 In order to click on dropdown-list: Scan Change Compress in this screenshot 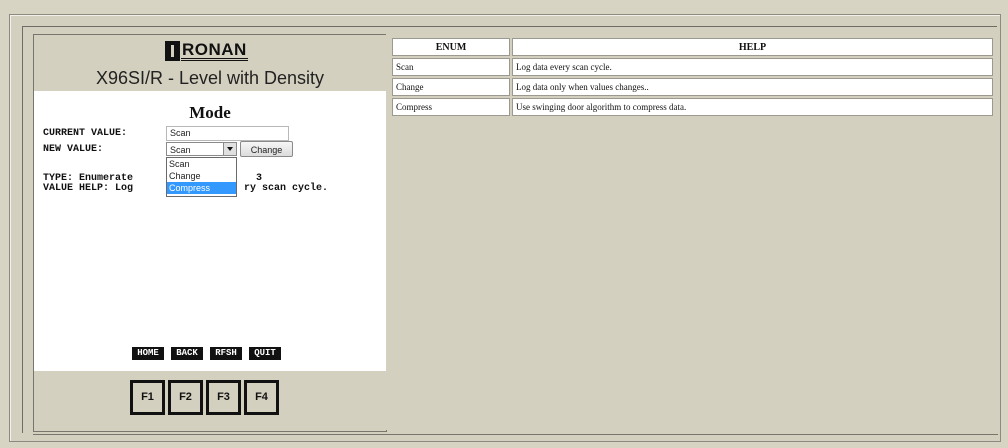, I will do `click(201, 177)`.